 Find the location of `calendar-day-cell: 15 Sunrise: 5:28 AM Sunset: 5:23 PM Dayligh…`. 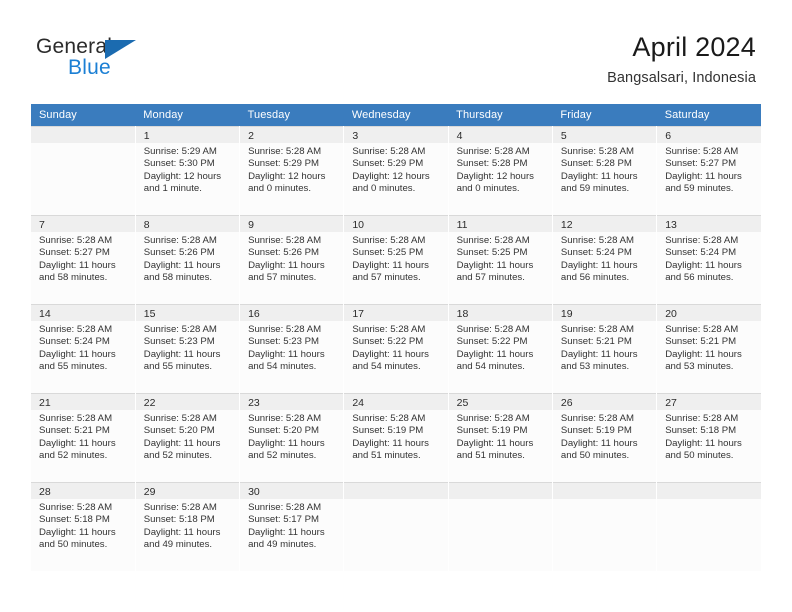

calendar-day-cell: 15 Sunrise: 5:28 AM Sunset: 5:23 PM Dayligh… is located at coordinates (188, 348).